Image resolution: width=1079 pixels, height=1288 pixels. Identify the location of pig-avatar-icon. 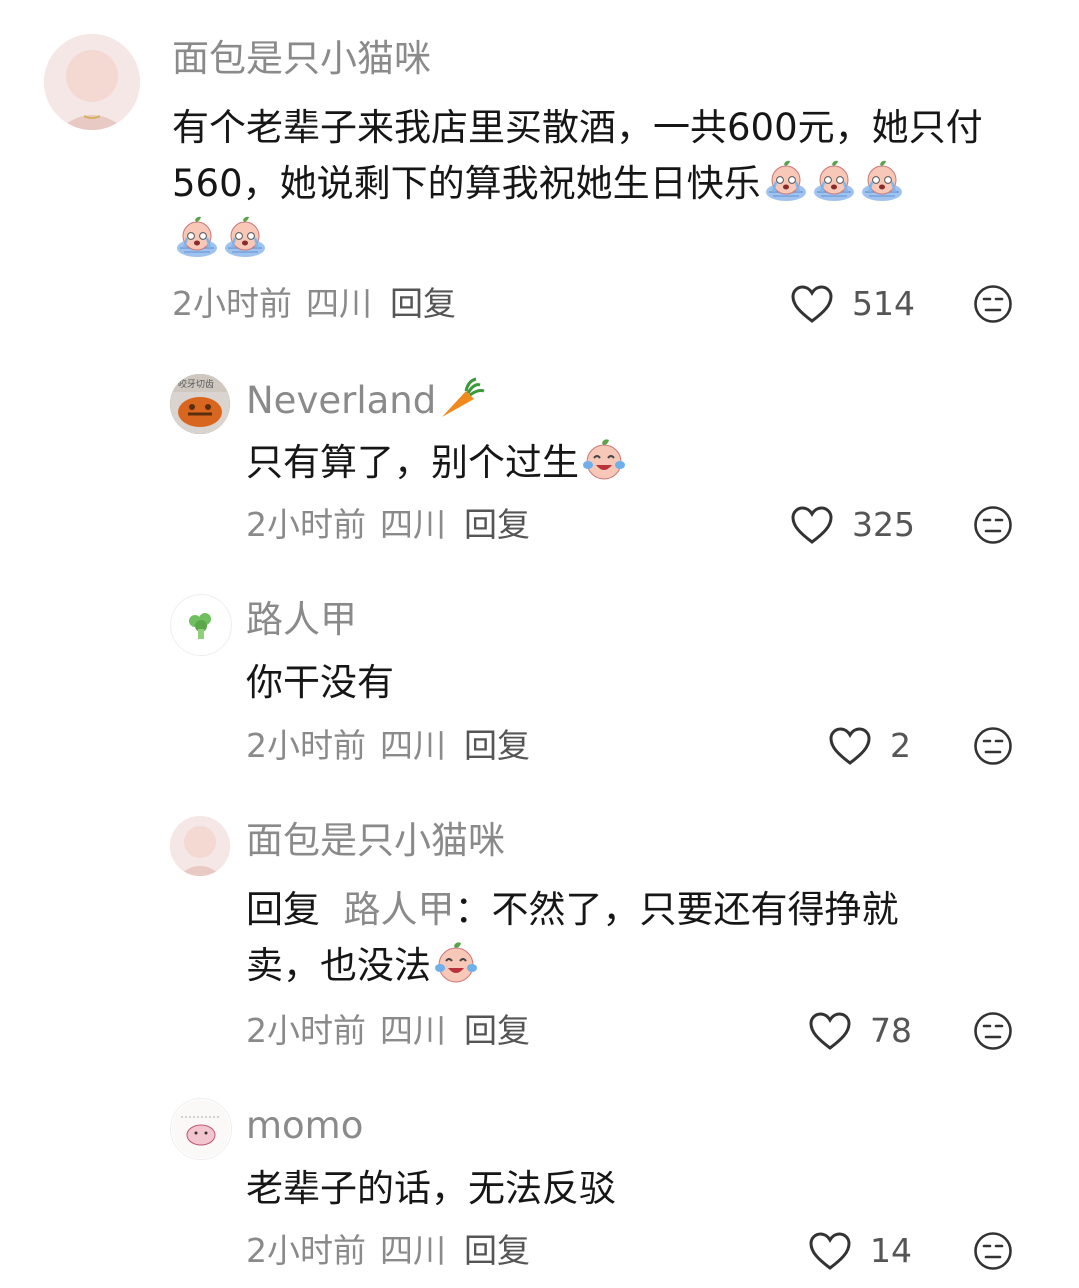
(201, 1129).